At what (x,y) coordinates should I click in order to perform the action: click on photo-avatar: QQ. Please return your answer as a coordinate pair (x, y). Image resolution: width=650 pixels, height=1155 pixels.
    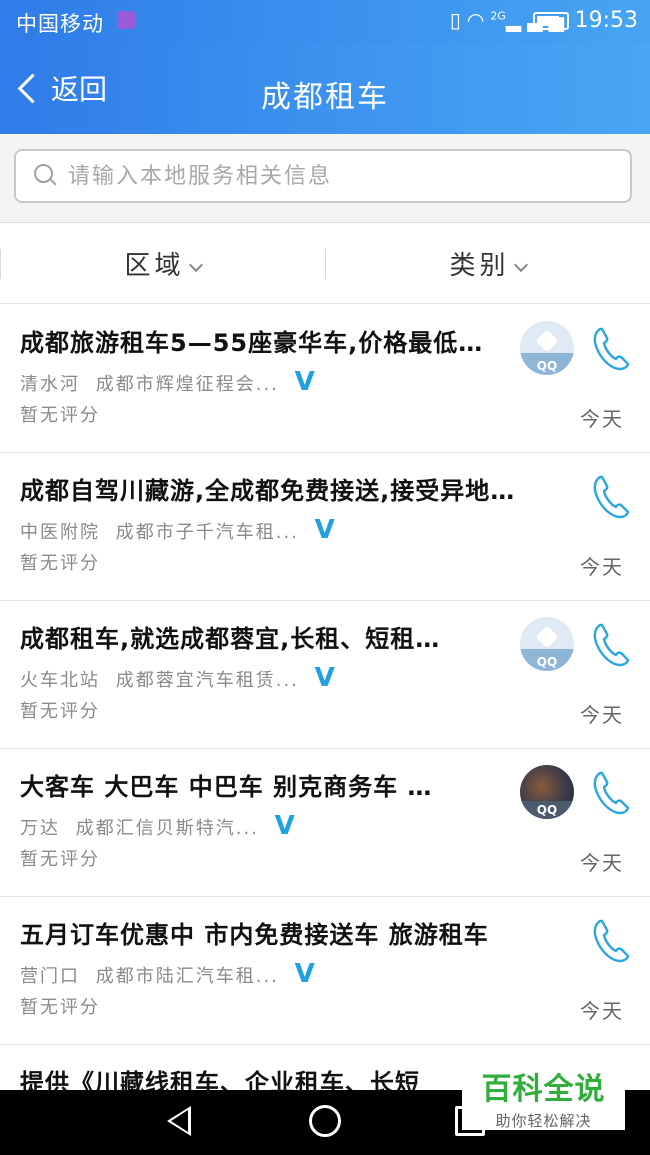
    Looking at the image, I should click on (547, 792).